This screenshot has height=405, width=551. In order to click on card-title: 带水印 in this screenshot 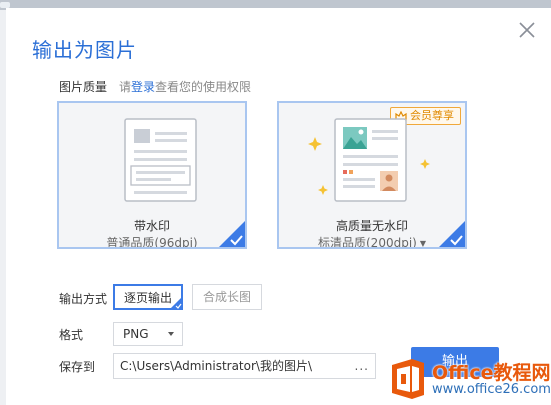, I will do `click(151, 226)`.